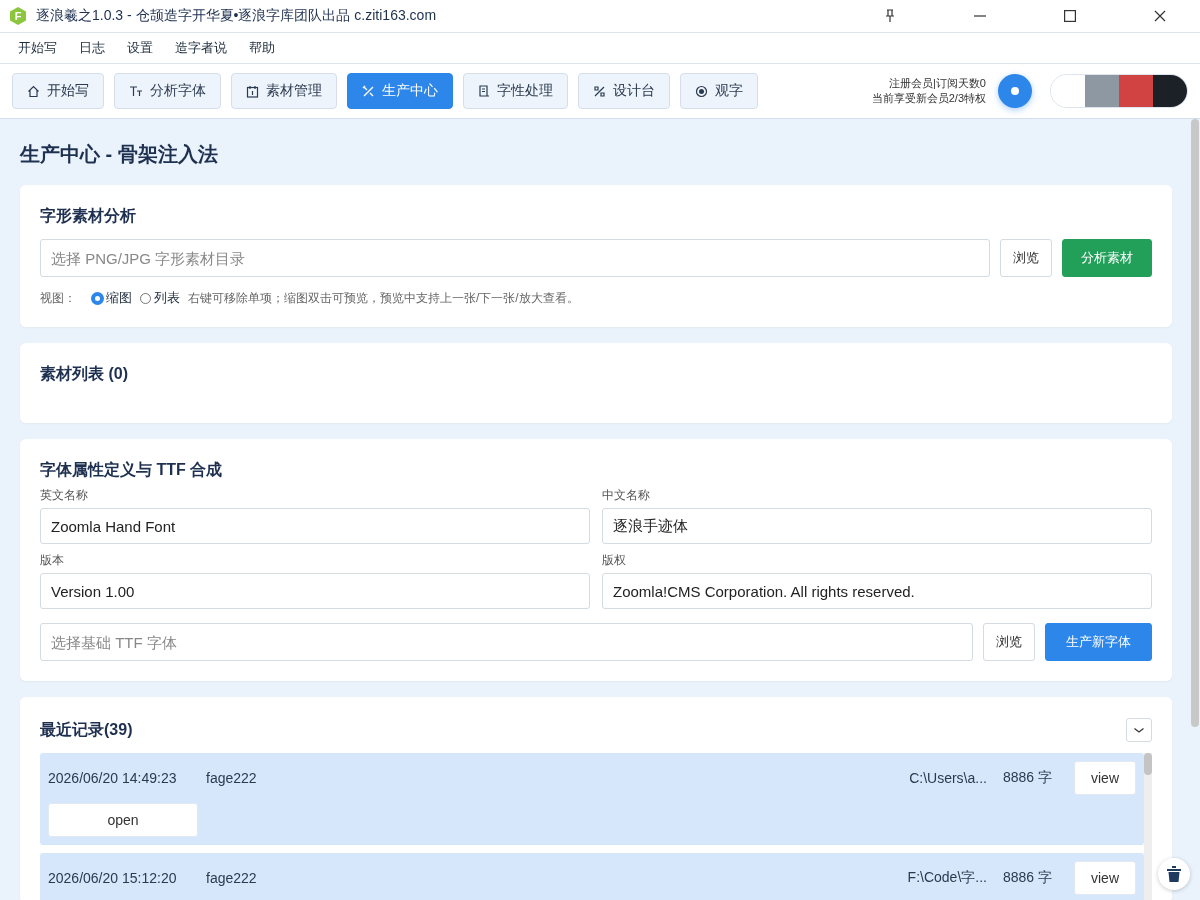 This screenshot has height=900, width=1200. What do you see at coordinates (119, 154) in the screenshot?
I see `page-title: 生产中心 - 骨架注入法` at bounding box center [119, 154].